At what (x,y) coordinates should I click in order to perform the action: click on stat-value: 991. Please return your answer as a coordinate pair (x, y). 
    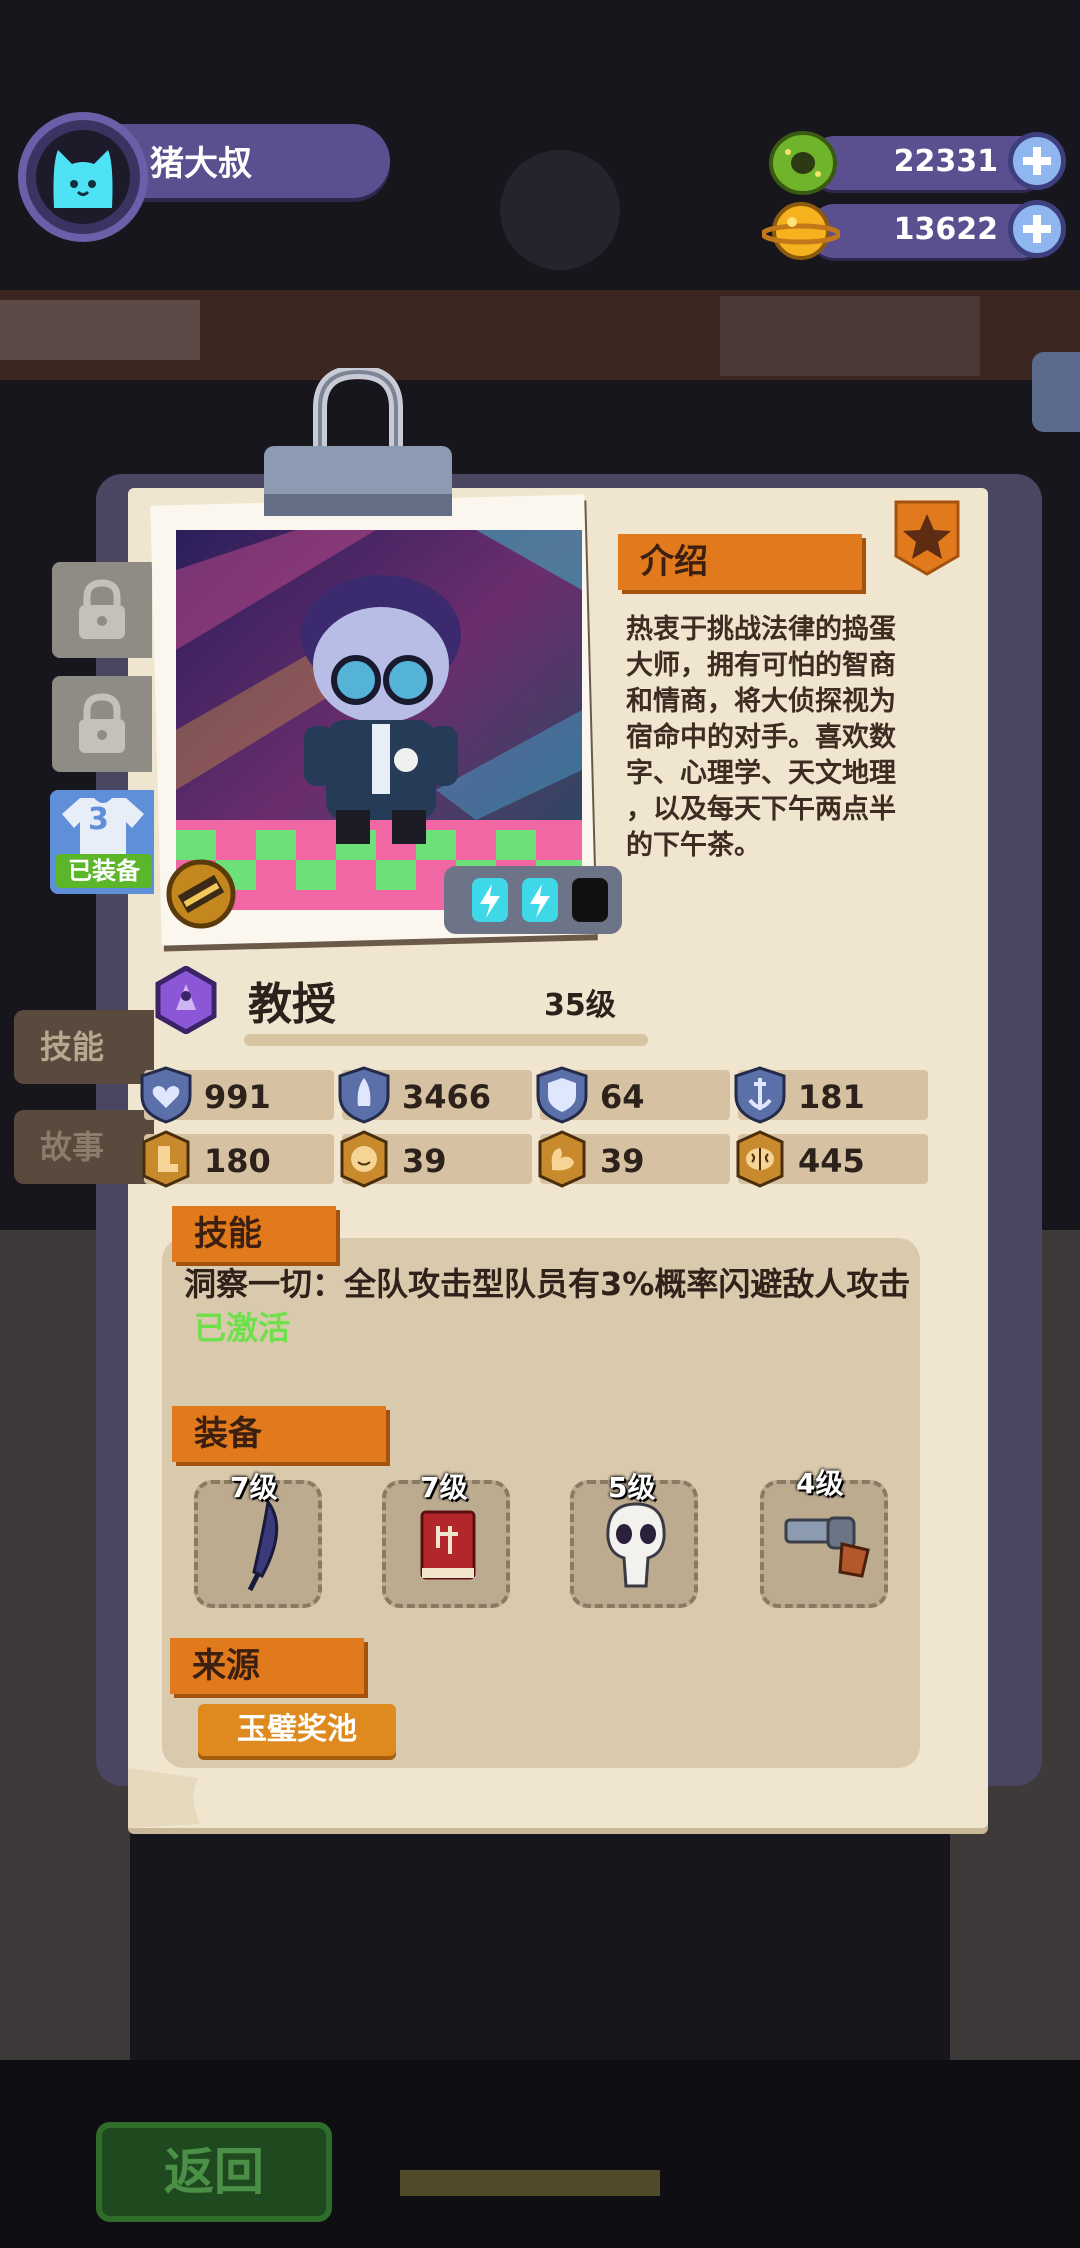
    Looking at the image, I should click on (237, 1097).